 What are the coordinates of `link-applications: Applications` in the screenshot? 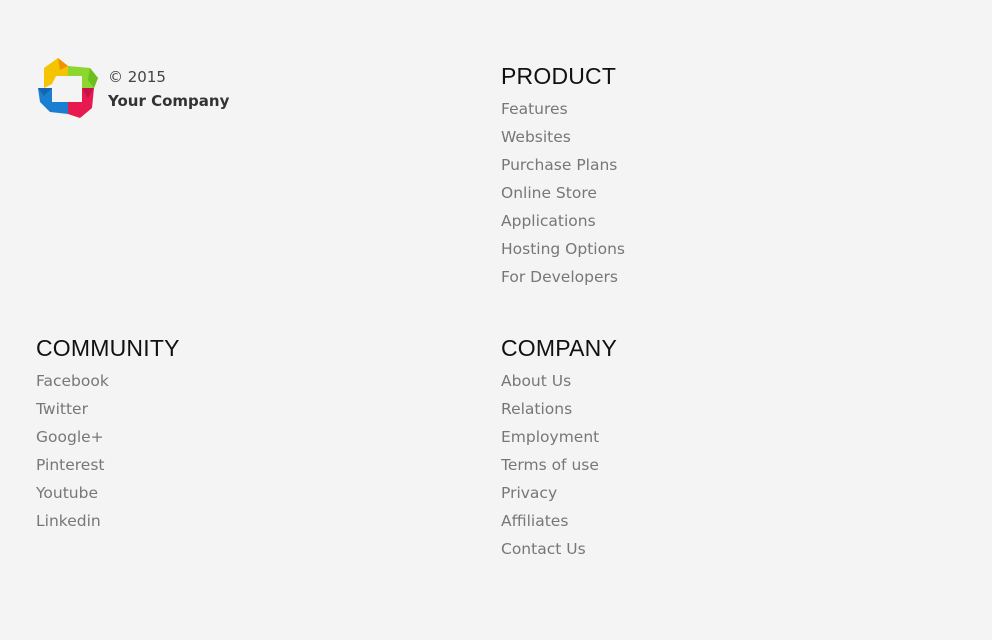 It's located at (548, 221).